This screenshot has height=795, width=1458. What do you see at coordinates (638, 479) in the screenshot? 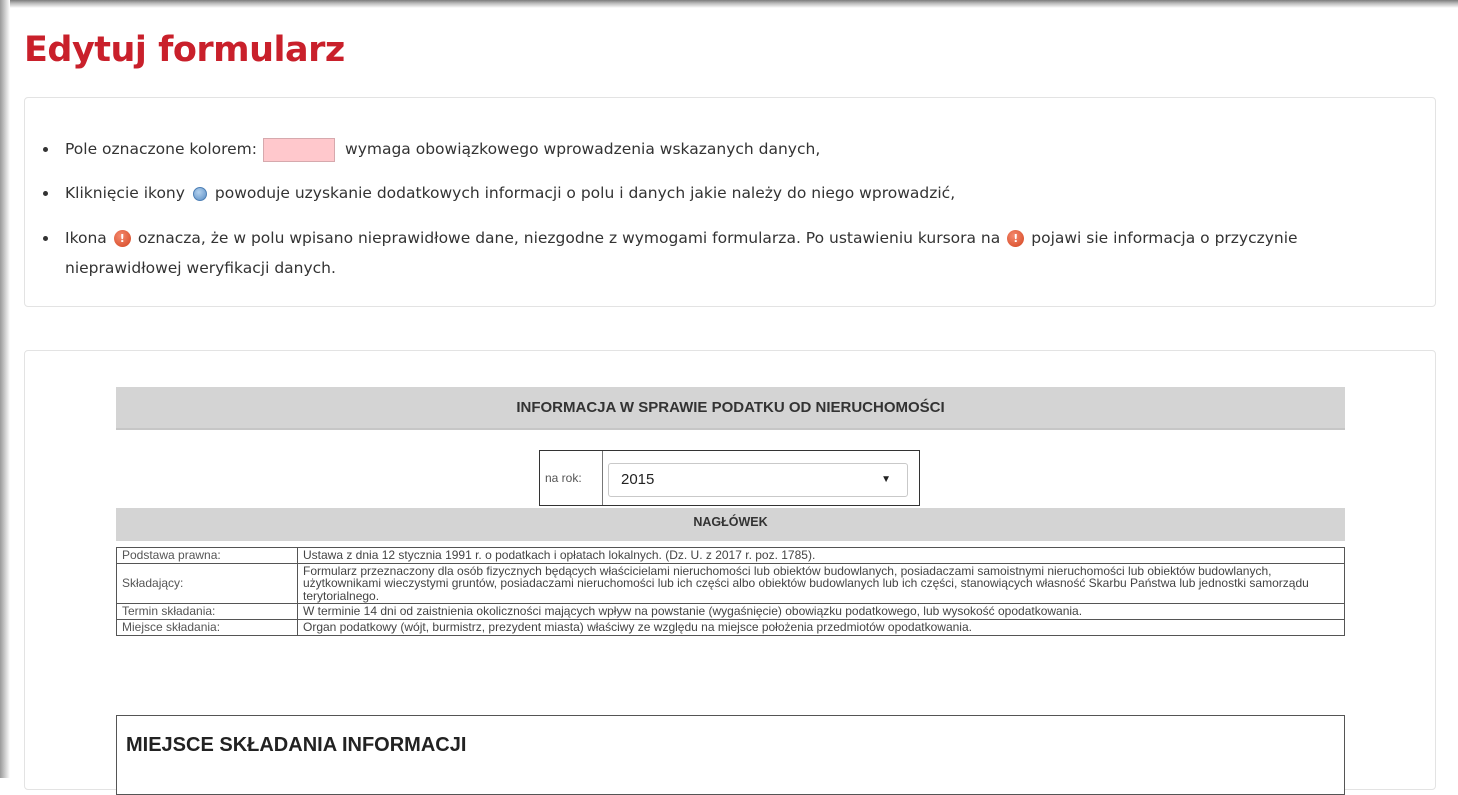
I see `year-select-value: 2015` at bounding box center [638, 479].